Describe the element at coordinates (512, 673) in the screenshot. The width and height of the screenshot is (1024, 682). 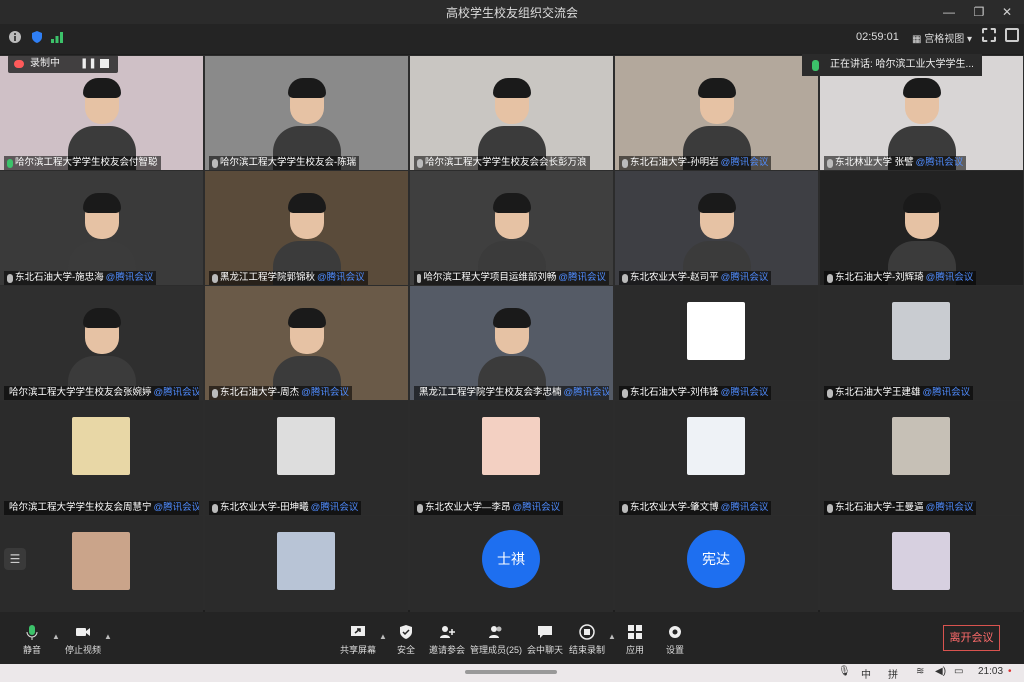
I see `os-taskbar: 🎙 中 拼 ≋ ◀) ▭ 21:03 •` at that location.